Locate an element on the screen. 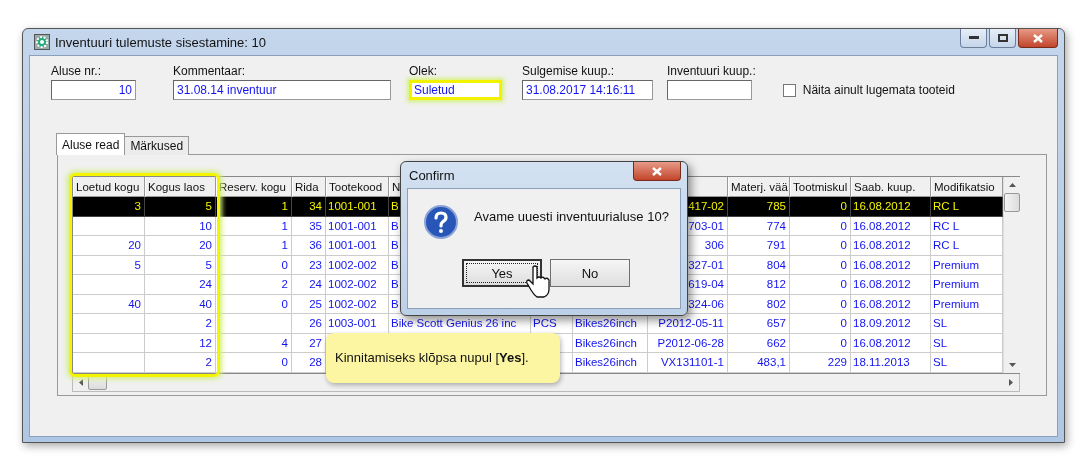 Image resolution: width=1089 pixels, height=465 pixels. table-cell: 229 is located at coordinates (820, 363).